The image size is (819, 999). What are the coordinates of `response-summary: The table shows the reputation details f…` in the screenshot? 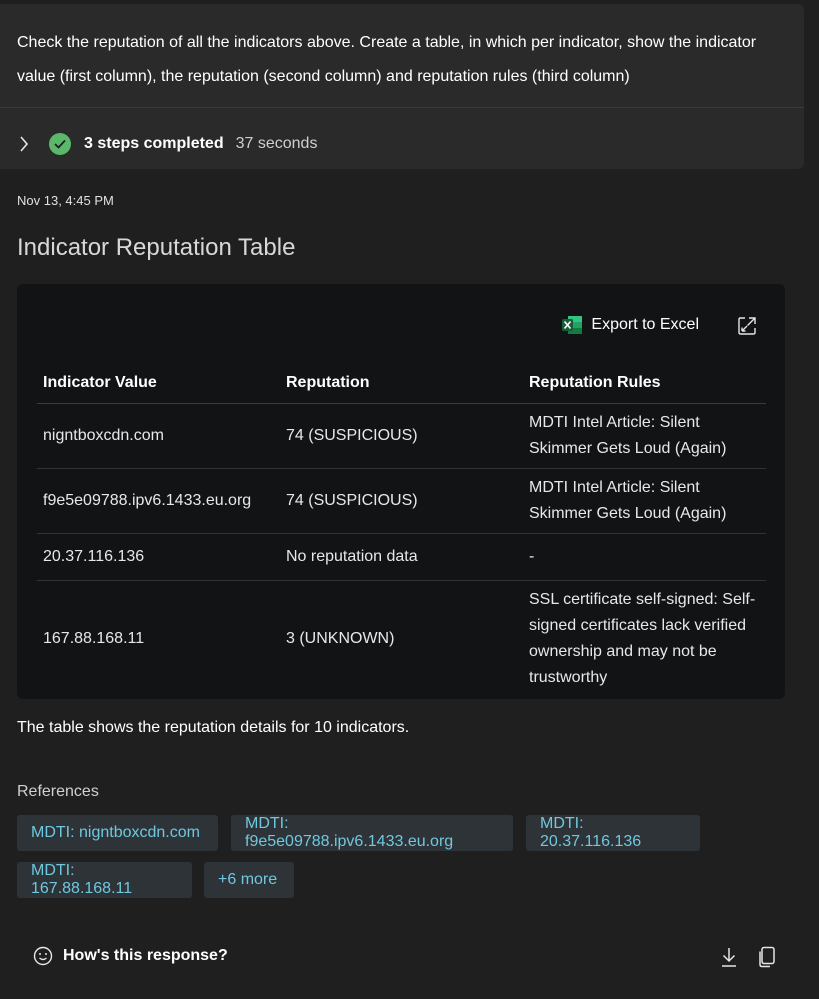 It's located at (213, 727).